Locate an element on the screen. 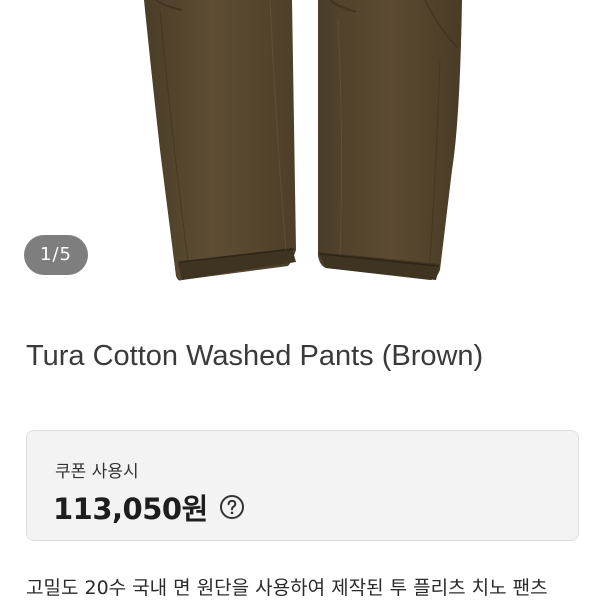 This screenshot has width=607, height=607. coupon-price: 113,050원 is located at coordinates (130, 509).